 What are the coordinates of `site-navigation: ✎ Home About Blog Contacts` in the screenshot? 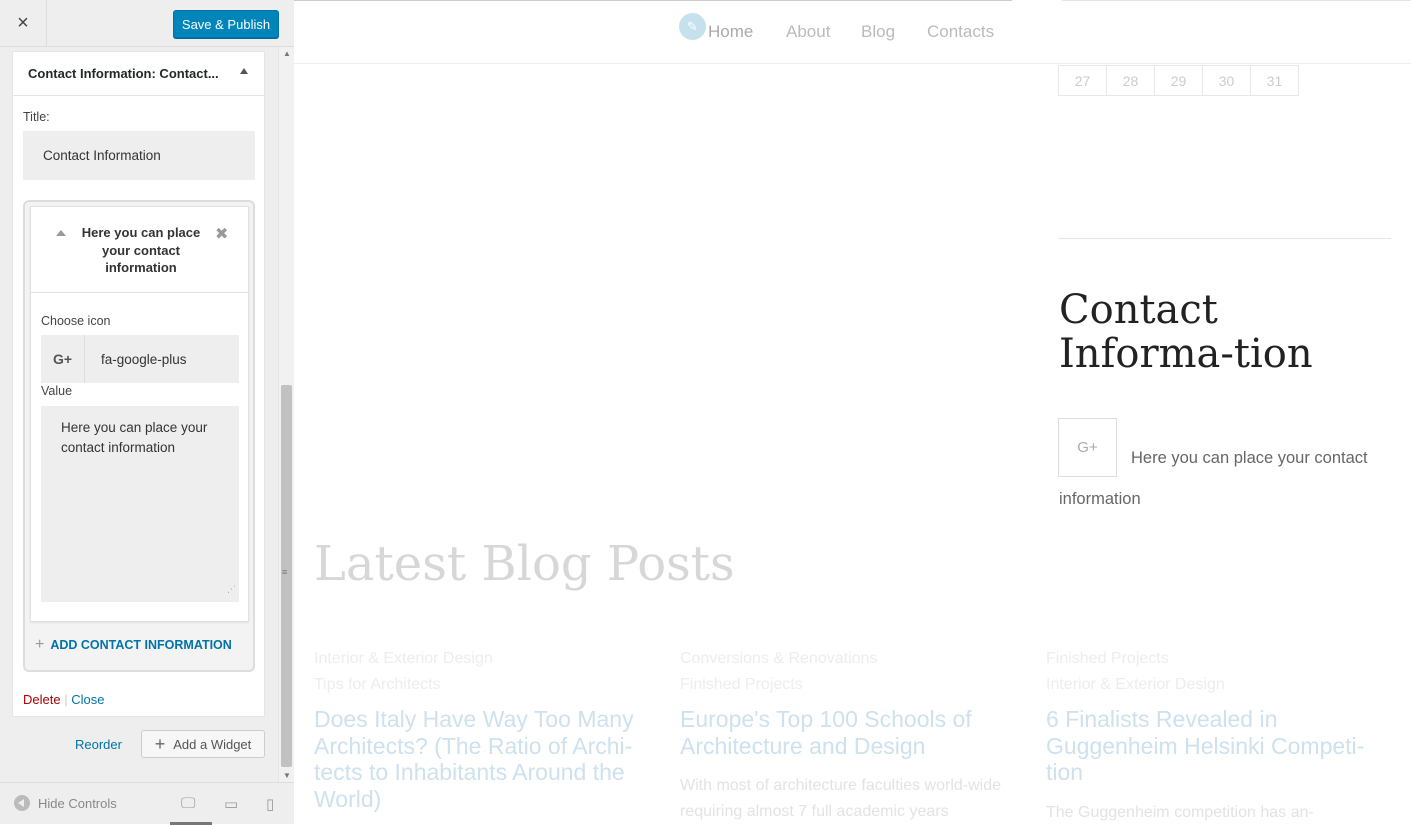 It's located at (852, 32).